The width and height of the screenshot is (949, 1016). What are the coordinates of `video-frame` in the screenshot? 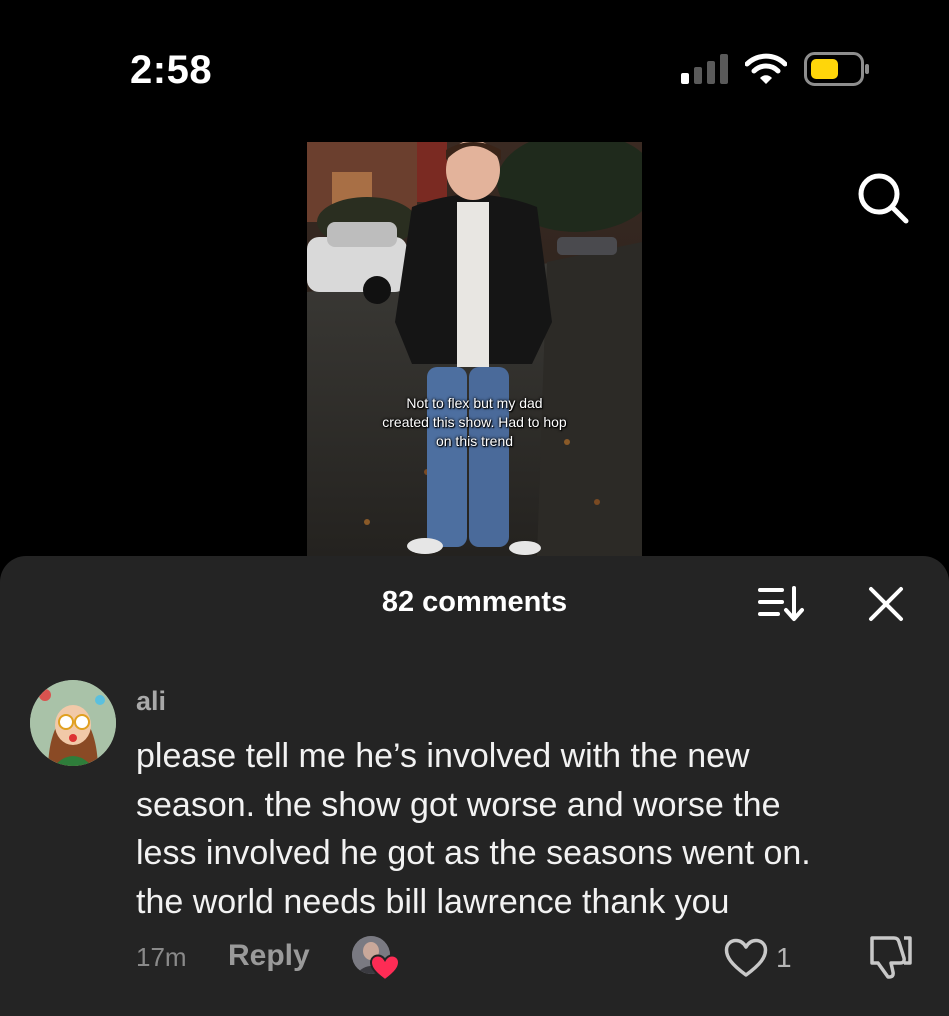 It's located at (474, 349).